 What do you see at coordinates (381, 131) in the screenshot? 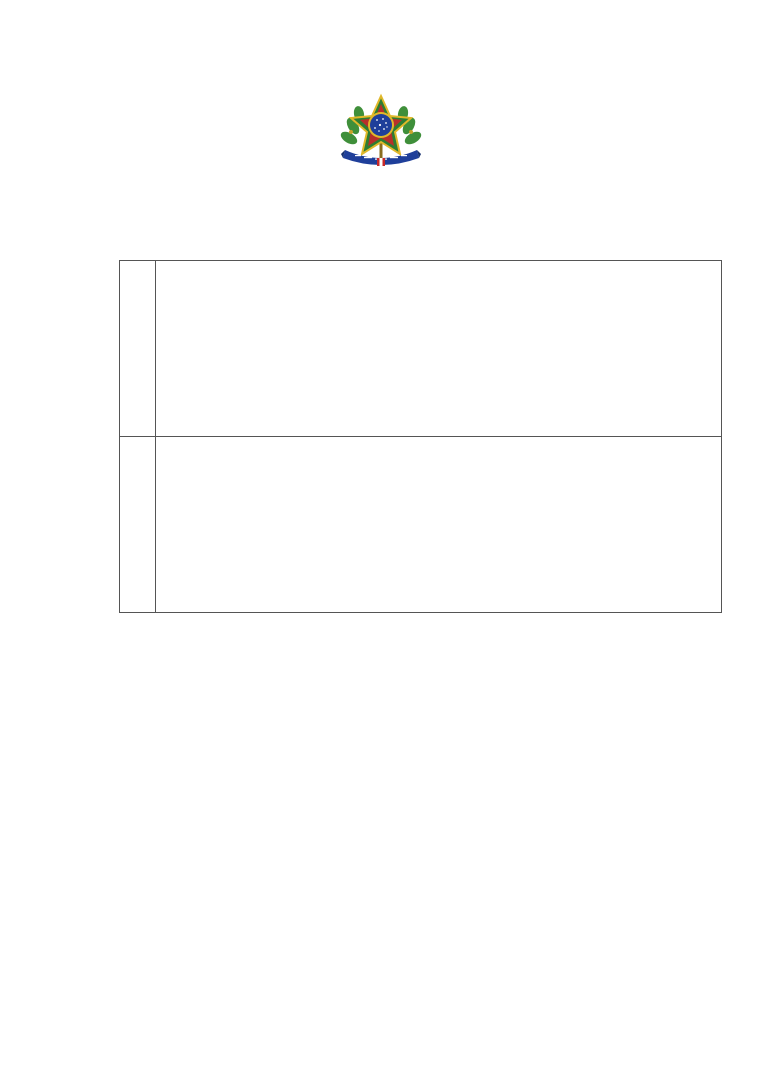
I see `brazil-coat-of-arms-icon` at bounding box center [381, 131].